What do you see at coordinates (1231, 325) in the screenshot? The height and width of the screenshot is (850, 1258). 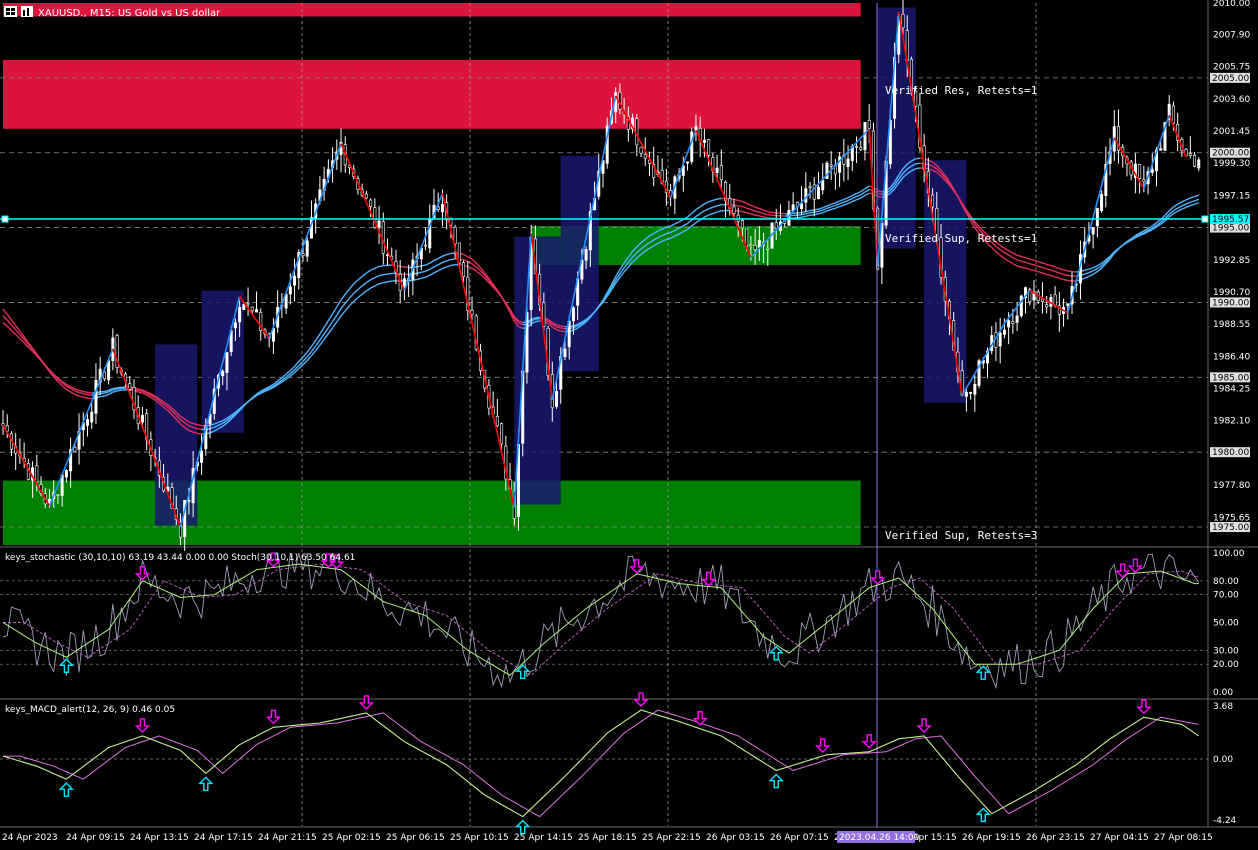 I see `price-tick-label: 1988.55` at bounding box center [1231, 325].